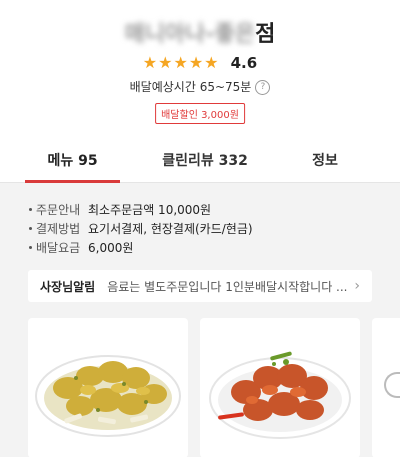 This screenshot has width=400, height=458. Describe the element at coordinates (325, 161) in the screenshot. I see `tab-info: 정보` at that location.